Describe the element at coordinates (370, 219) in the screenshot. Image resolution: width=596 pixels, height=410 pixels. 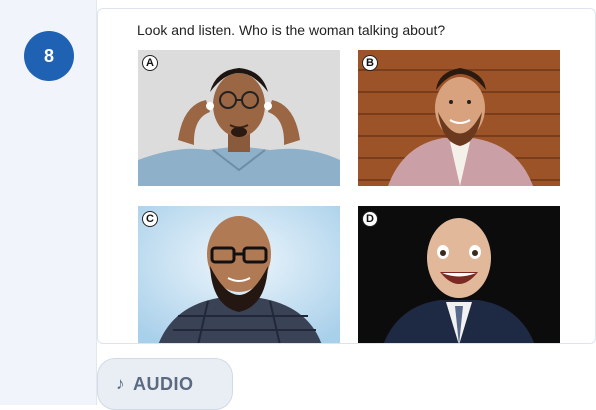
I see `option-d-letter: D` at that location.